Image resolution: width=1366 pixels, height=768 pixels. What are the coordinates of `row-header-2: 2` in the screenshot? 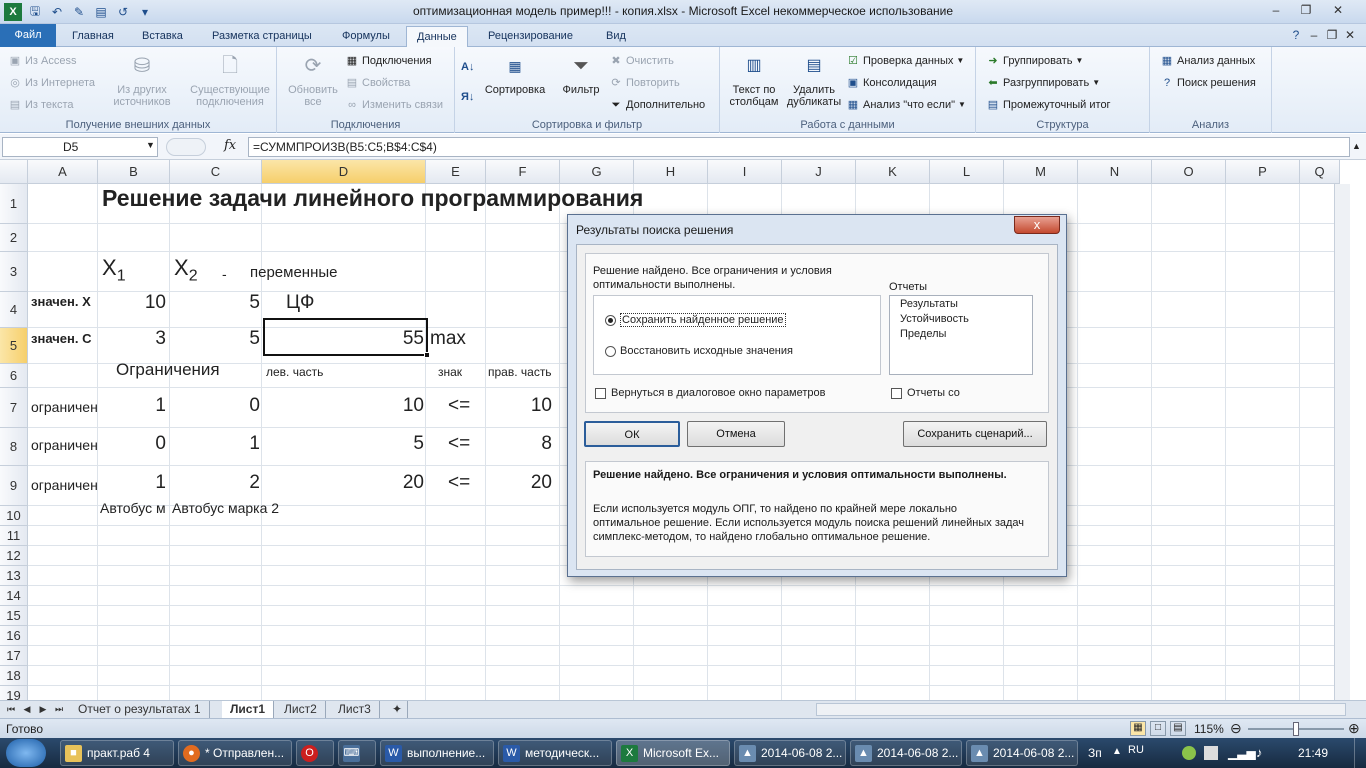 It's located at (14, 238).